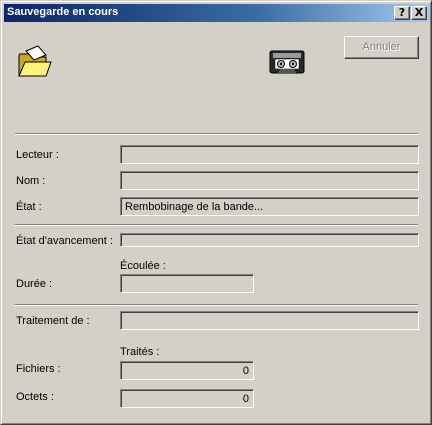 This screenshot has width=432, height=425. I want to click on elapsed-header: Écoulée :, so click(143, 266).